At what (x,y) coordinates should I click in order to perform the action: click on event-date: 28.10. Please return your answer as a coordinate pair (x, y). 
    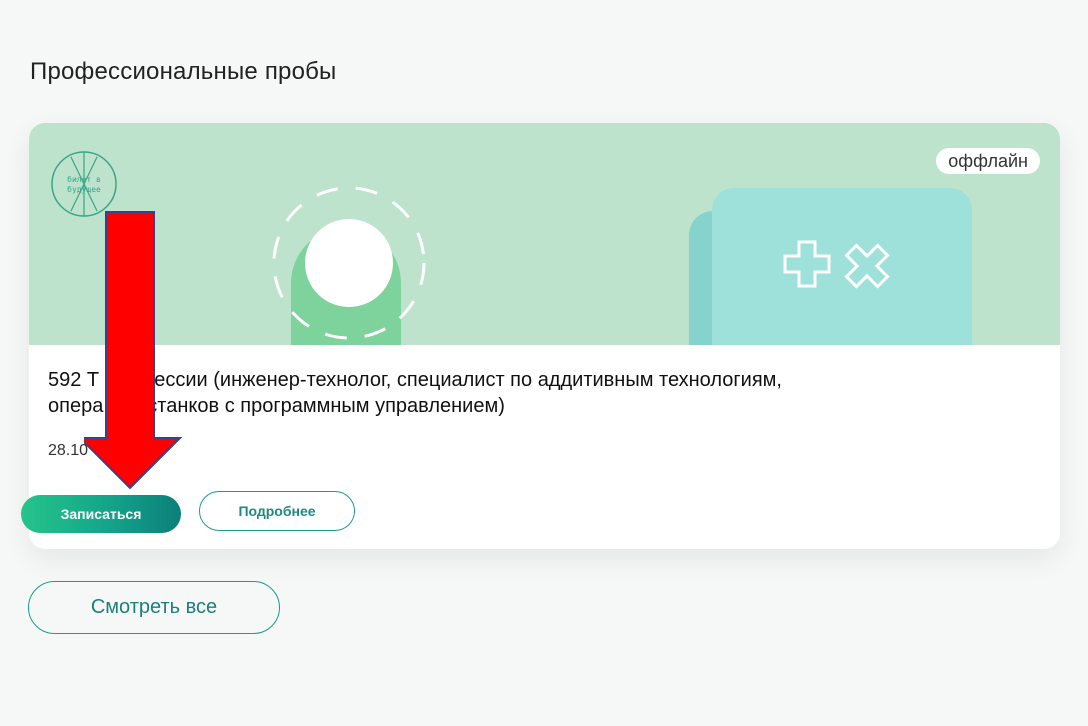
    Looking at the image, I should click on (68, 450).